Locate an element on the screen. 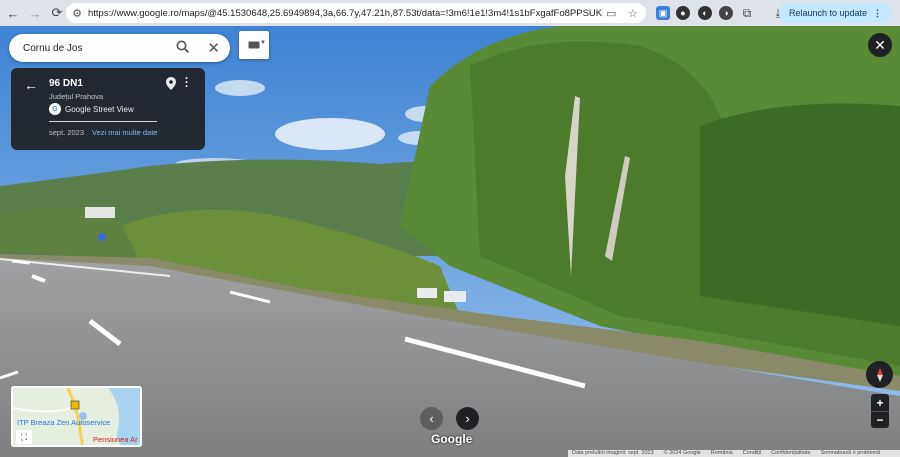  source-attribution: G Google Street View is located at coordinates (91, 109).